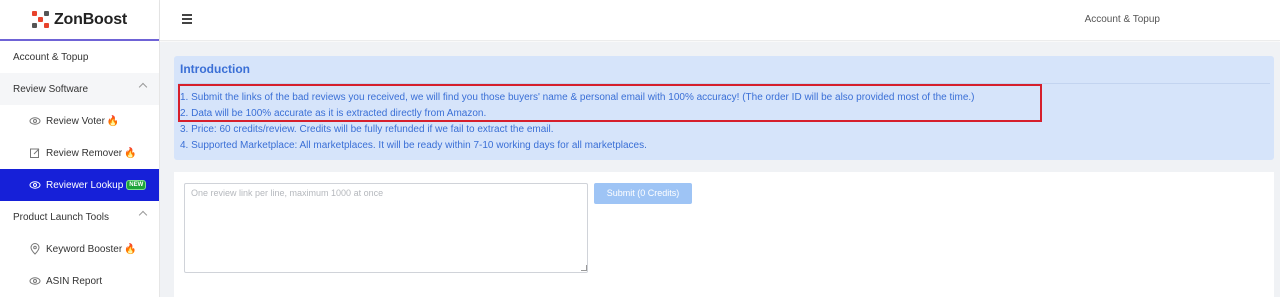 This screenshot has height=297, width=1280. I want to click on edit-icon, so click(35, 153).